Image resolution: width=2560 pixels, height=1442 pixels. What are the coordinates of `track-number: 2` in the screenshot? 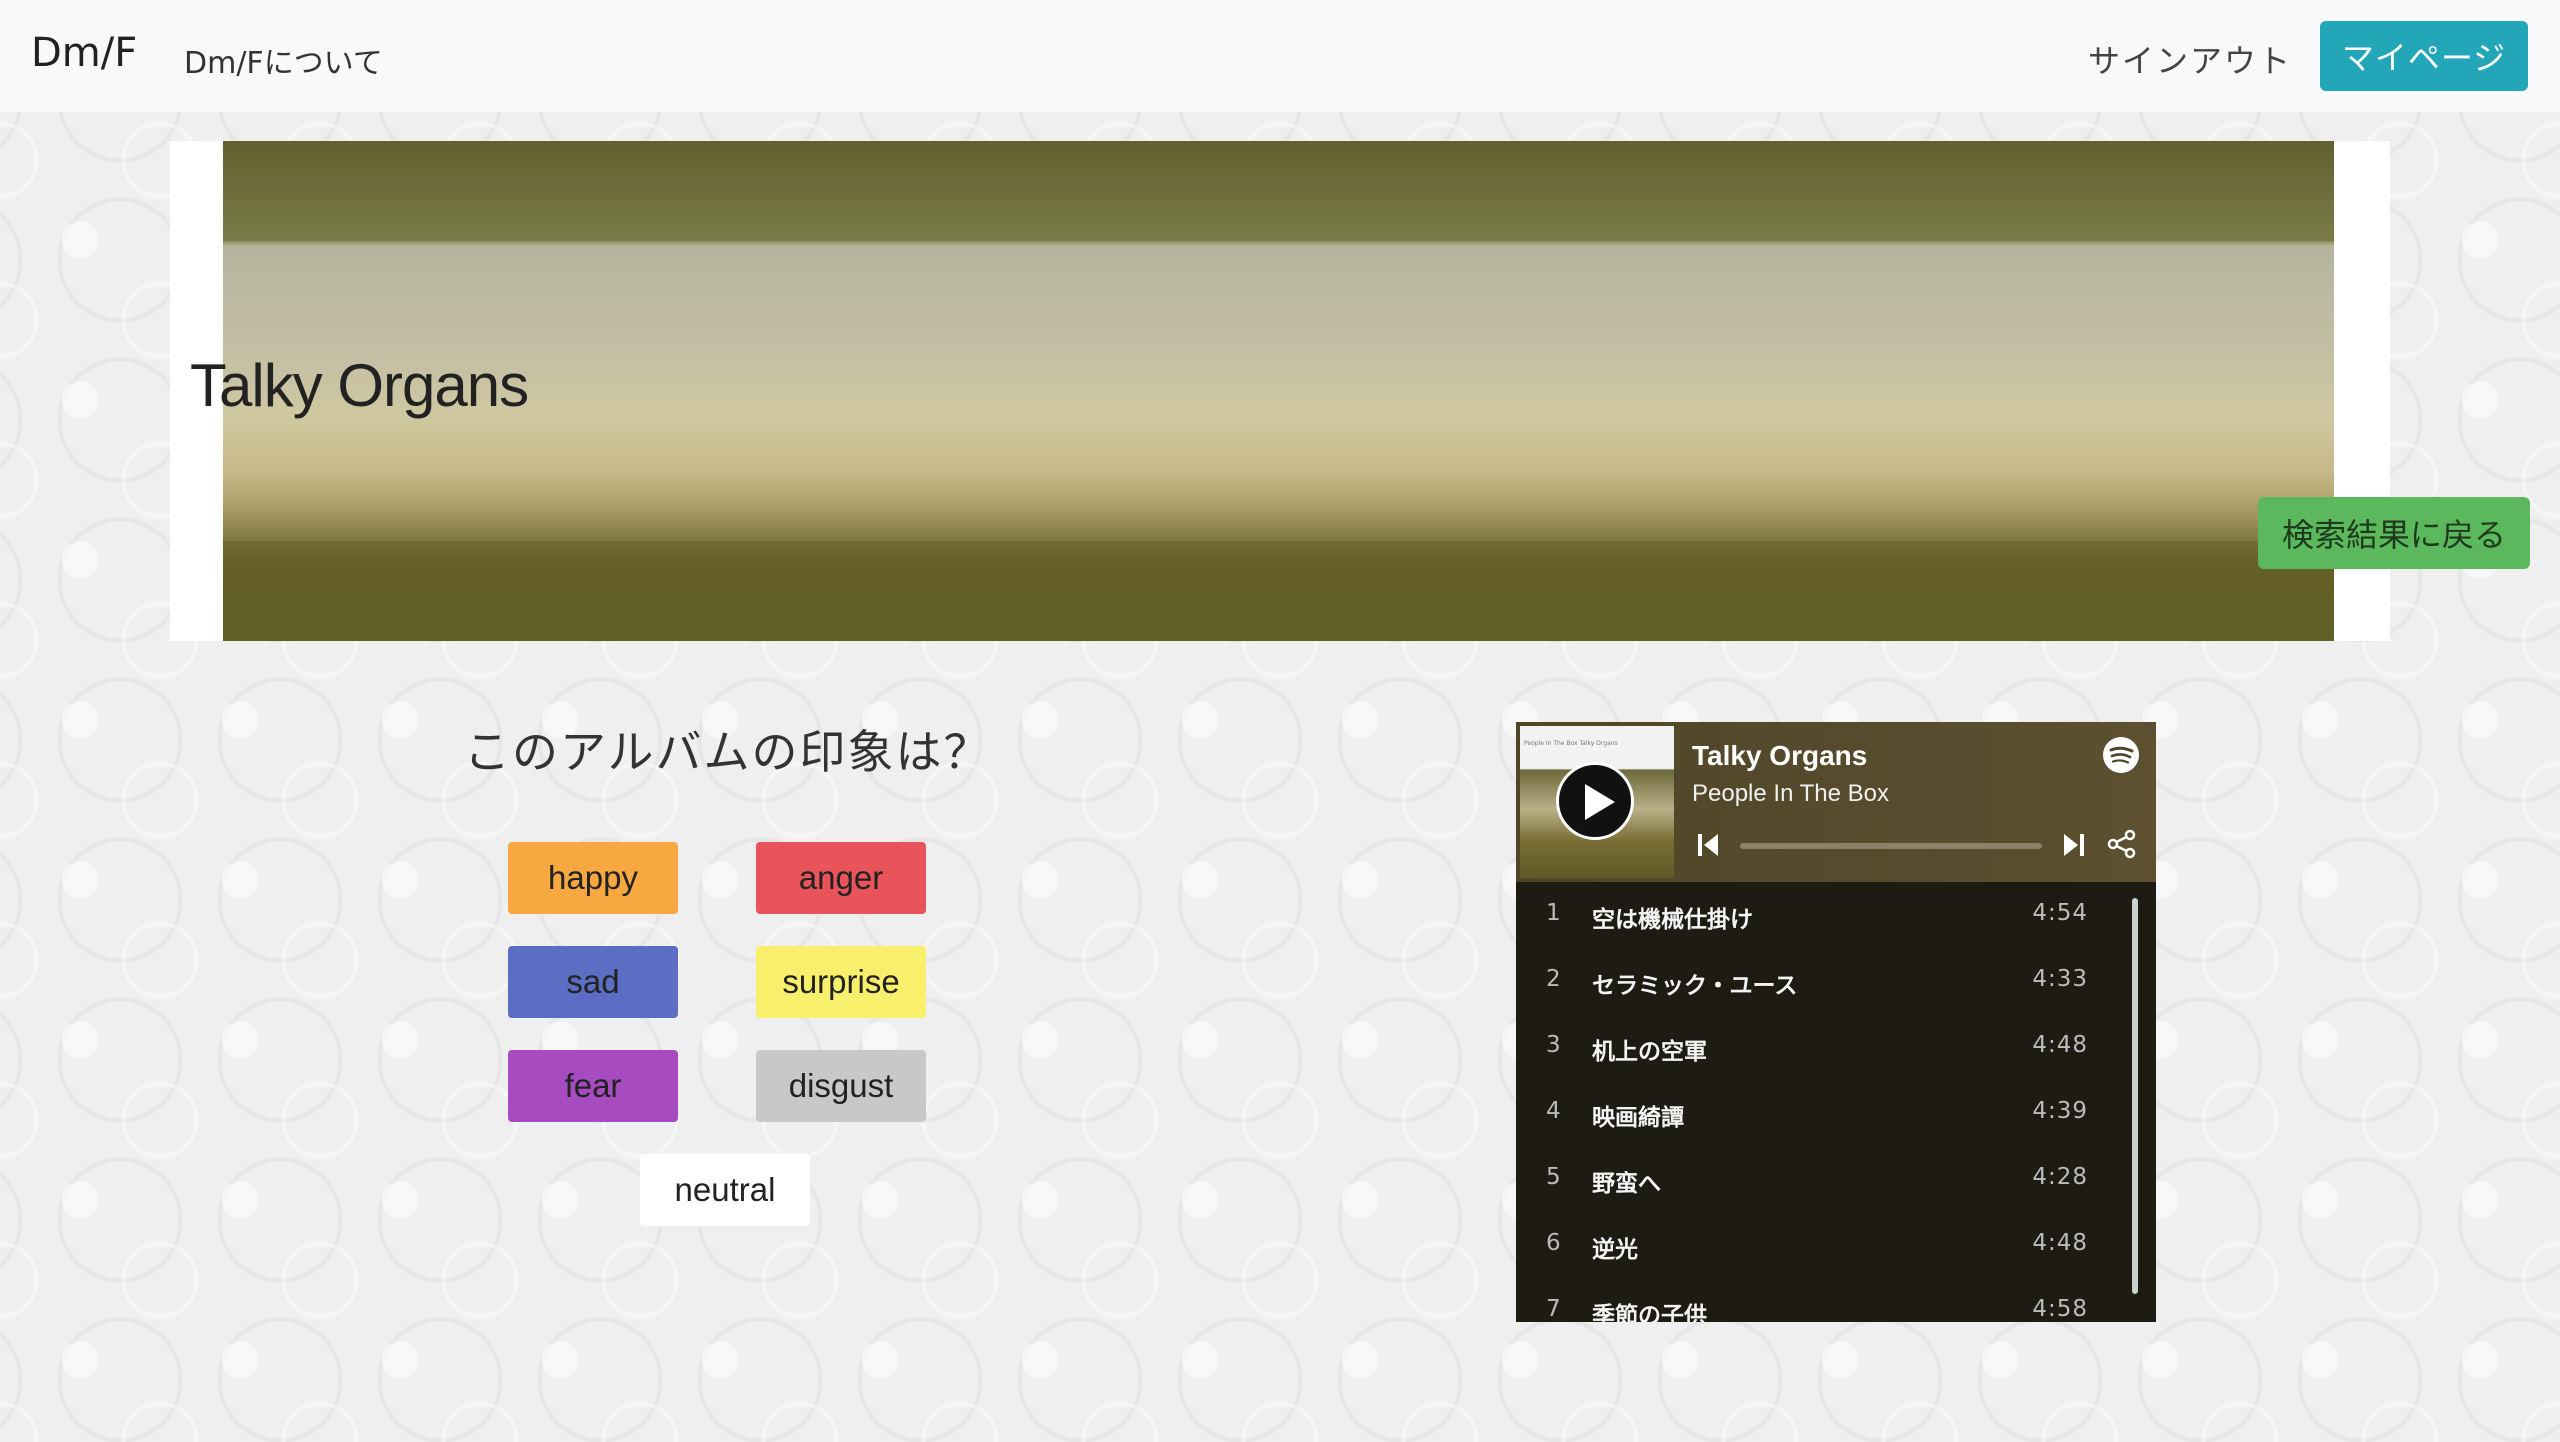 It's located at (1553, 979).